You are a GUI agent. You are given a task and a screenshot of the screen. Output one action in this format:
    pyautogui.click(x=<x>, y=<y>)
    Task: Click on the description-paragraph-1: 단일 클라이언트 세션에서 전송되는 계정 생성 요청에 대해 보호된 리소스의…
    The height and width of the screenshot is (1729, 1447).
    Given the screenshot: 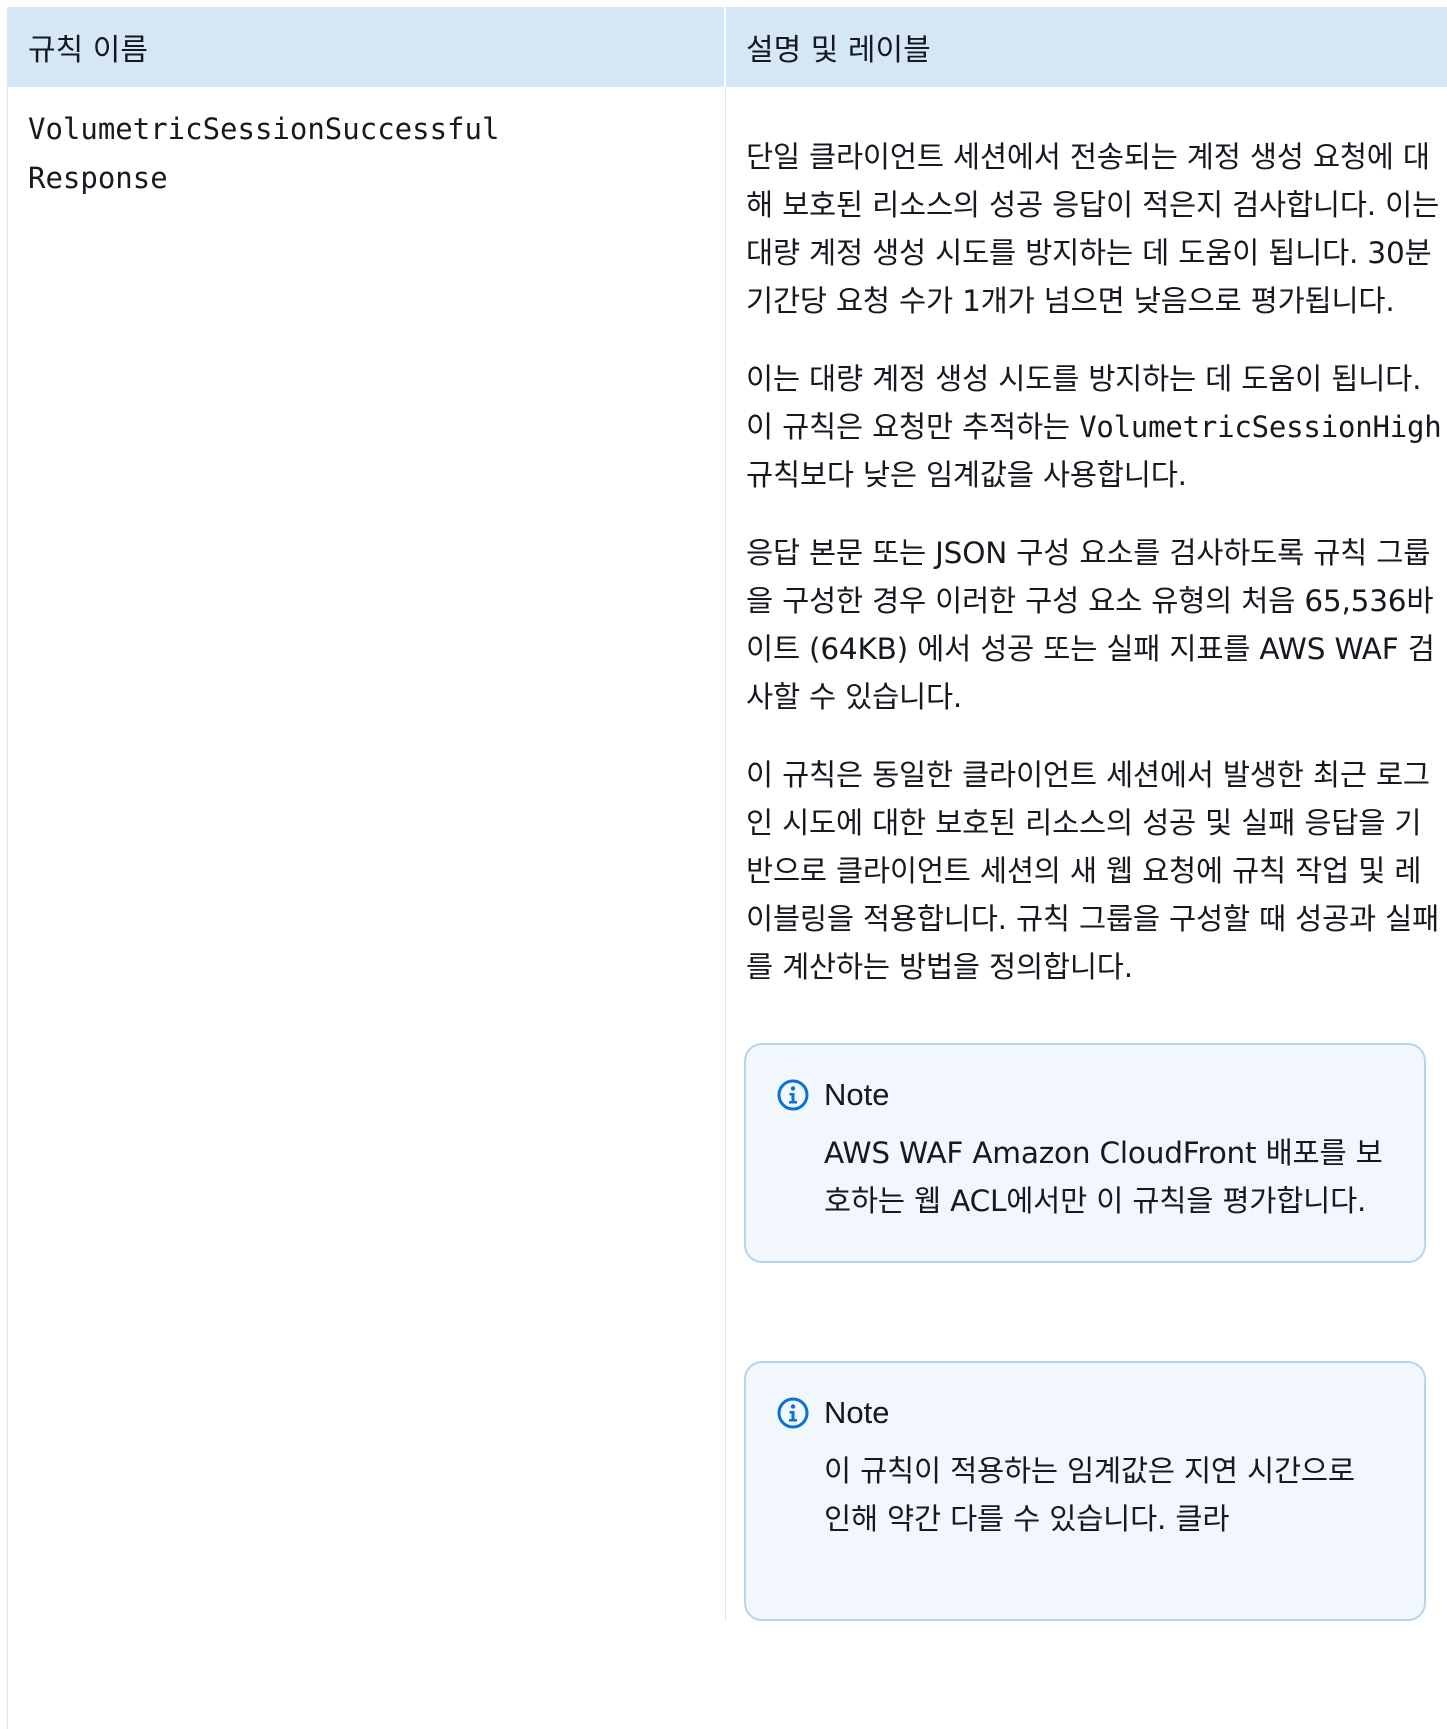 What is the action you would take?
    pyautogui.click(x=1093, y=229)
    